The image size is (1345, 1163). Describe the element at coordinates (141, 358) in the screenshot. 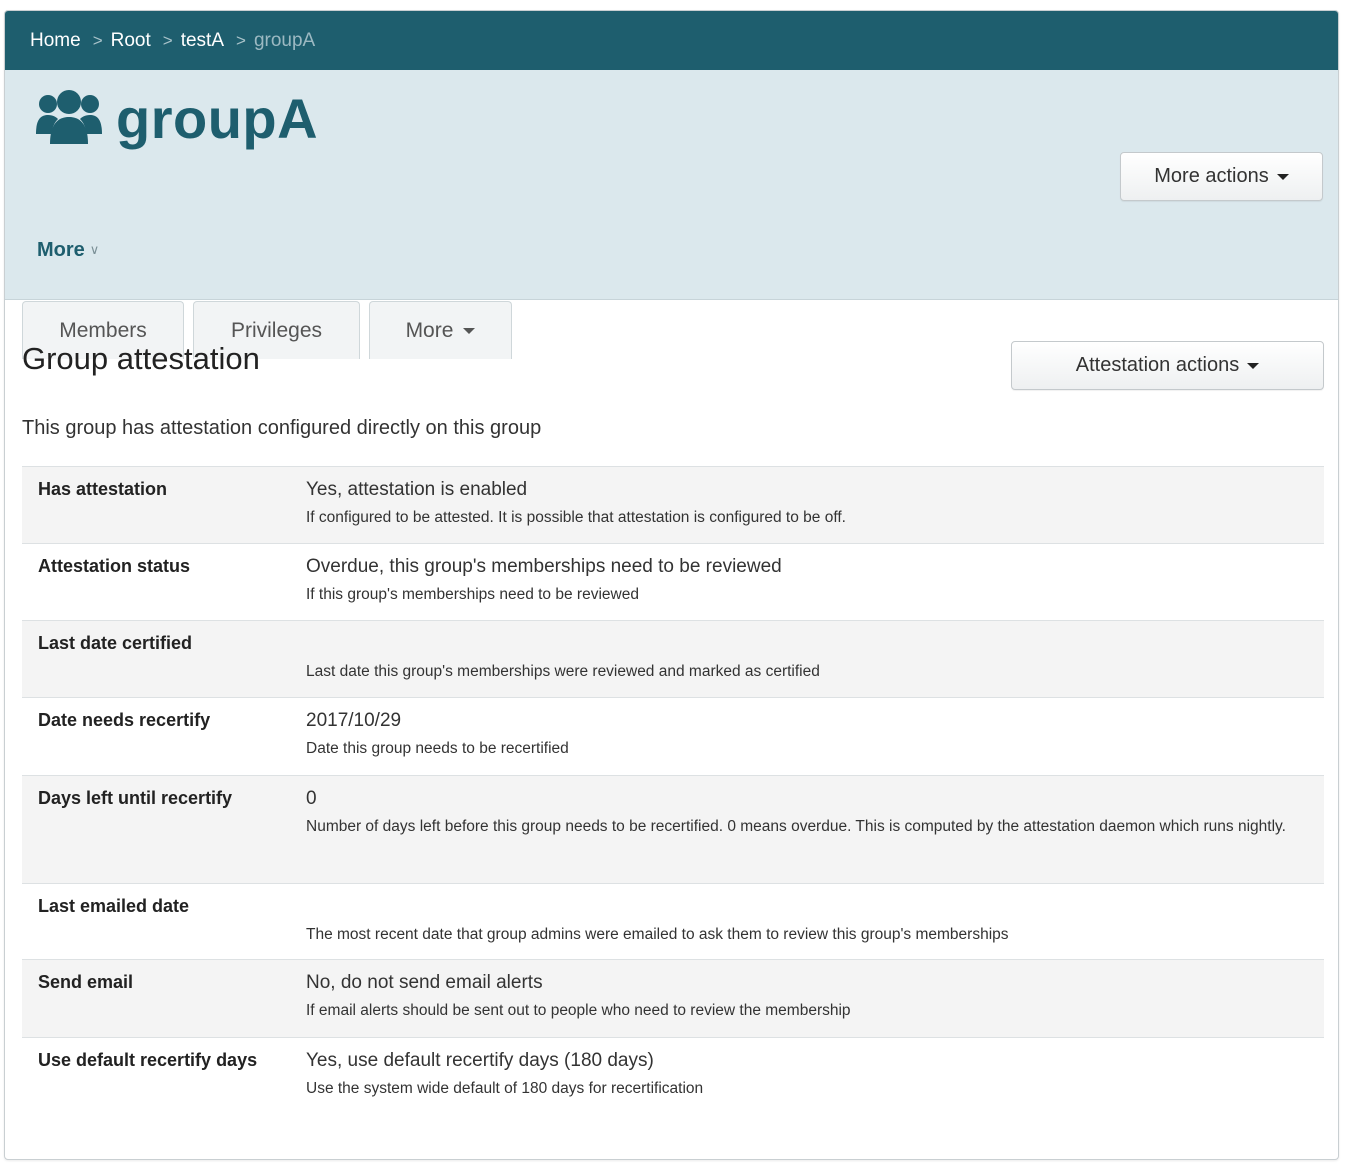

I see `section-title: Group attestation` at that location.